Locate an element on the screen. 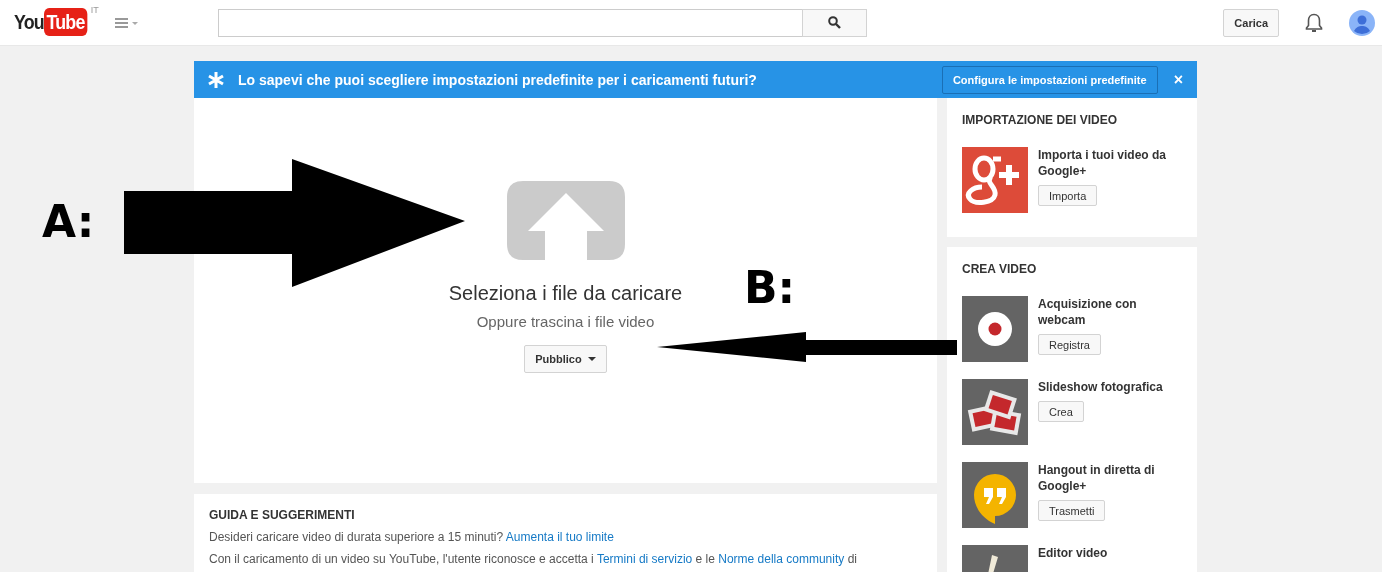 The height and width of the screenshot is (572, 1382). section-title: CREA VIDEO is located at coordinates (1000, 269).